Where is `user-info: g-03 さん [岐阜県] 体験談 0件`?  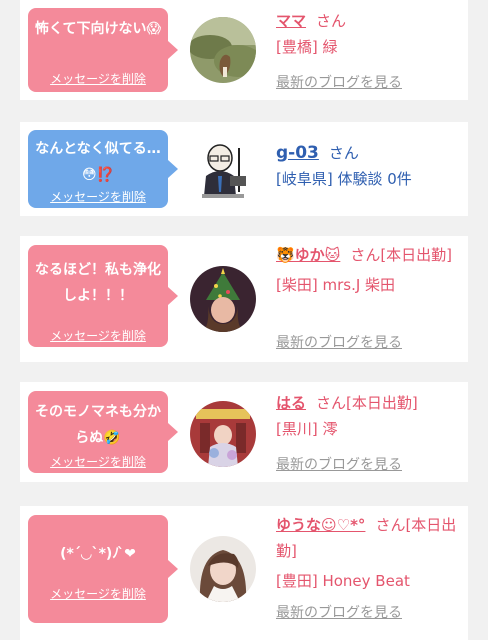
user-info: g-03 さん [岐阜県] 体験談 0件 is located at coordinates (370, 166).